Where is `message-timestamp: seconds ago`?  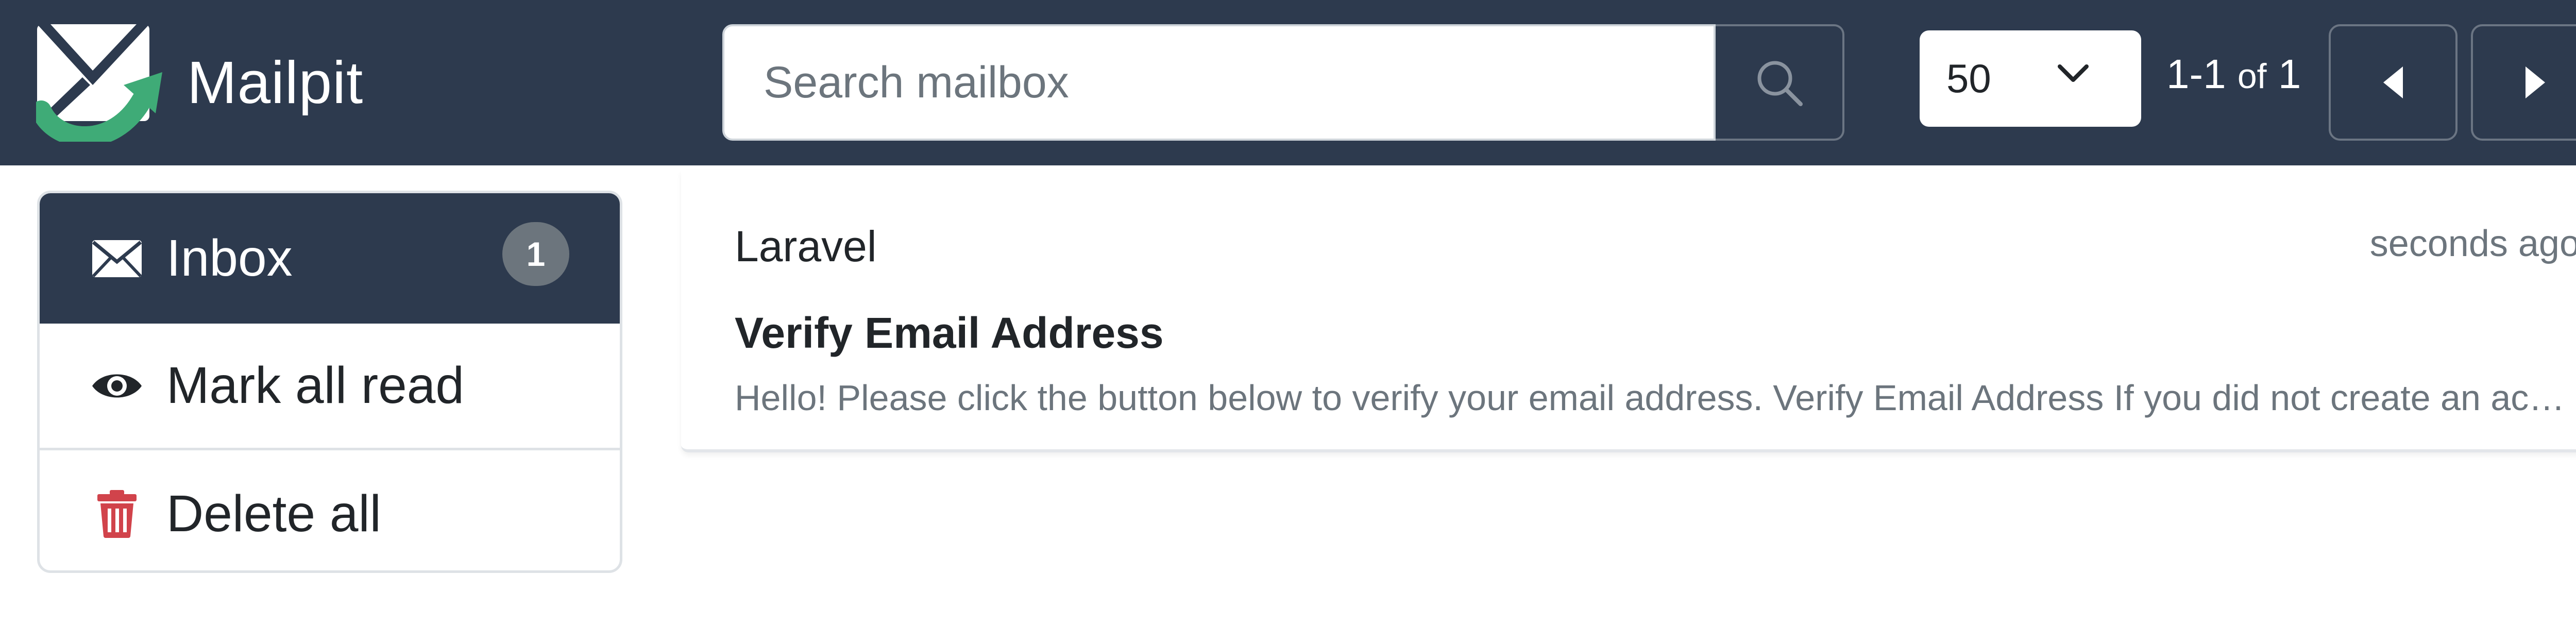 message-timestamp: seconds ago is located at coordinates (2472, 244).